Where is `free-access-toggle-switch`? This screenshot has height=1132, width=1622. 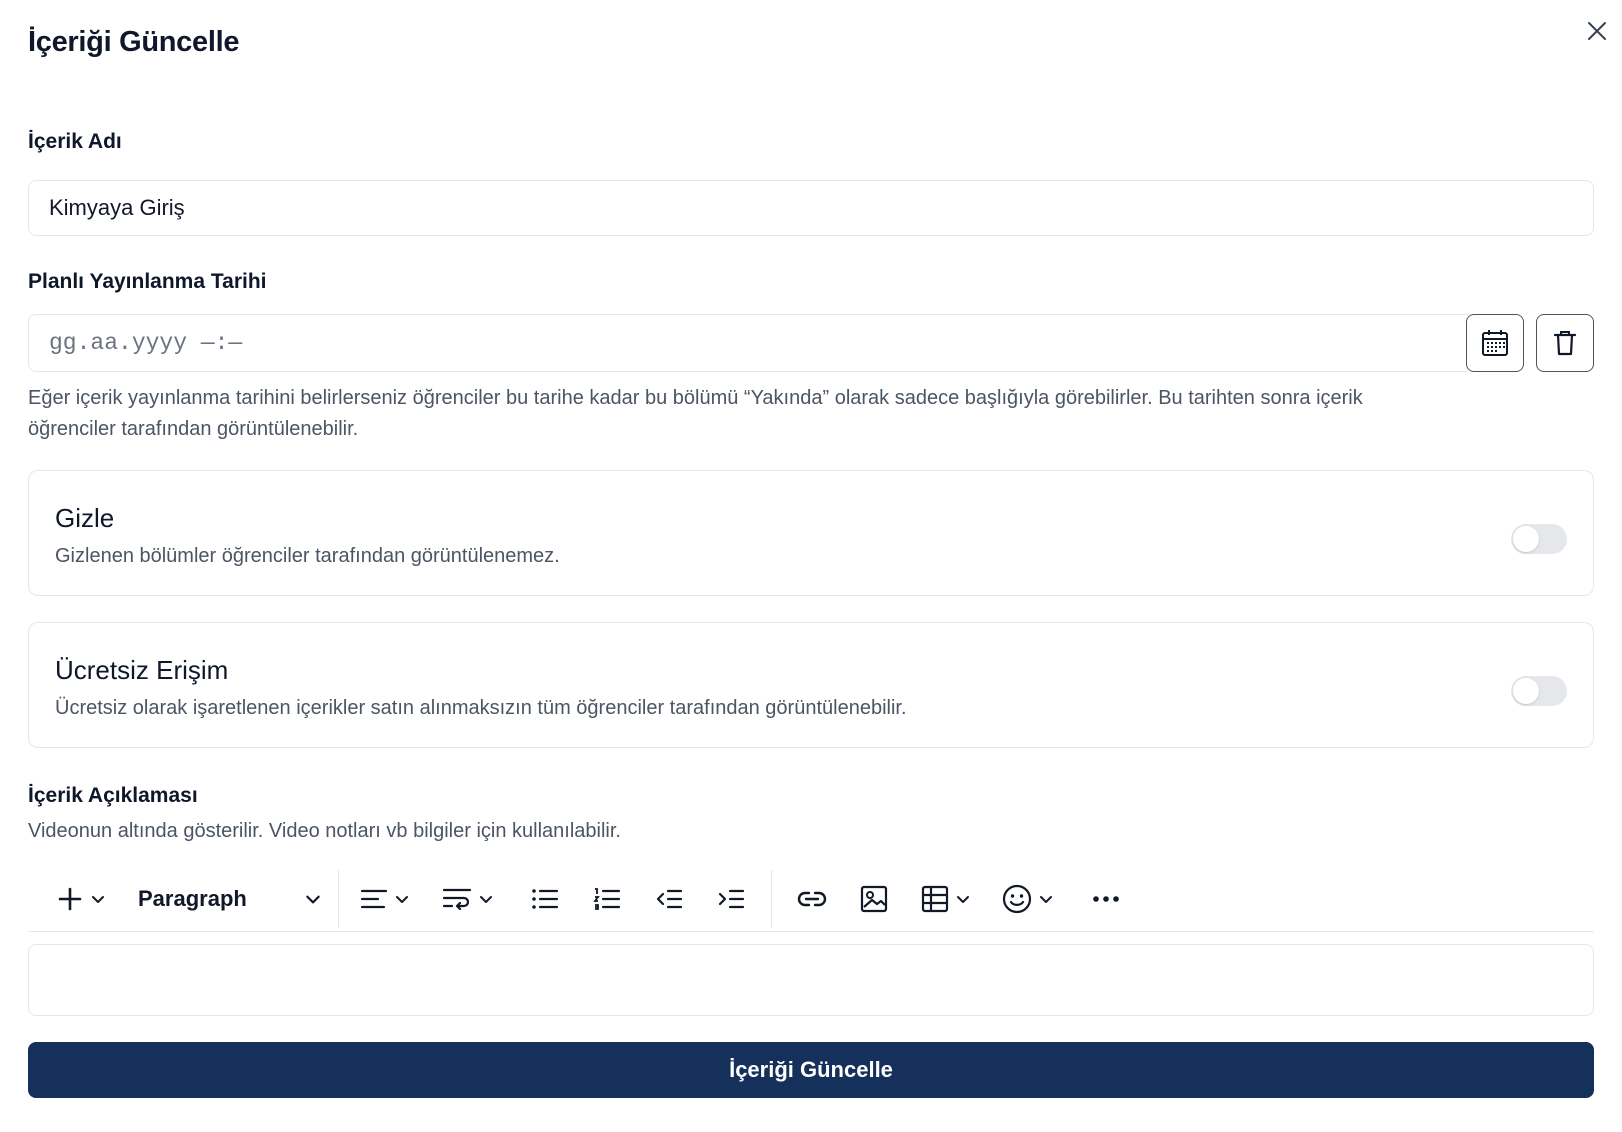 free-access-toggle-switch is located at coordinates (1539, 691).